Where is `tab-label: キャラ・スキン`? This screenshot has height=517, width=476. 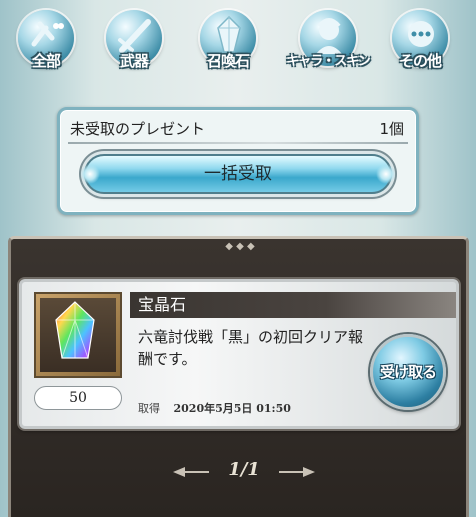
tab-label: キャラ・スキン is located at coordinates (328, 61).